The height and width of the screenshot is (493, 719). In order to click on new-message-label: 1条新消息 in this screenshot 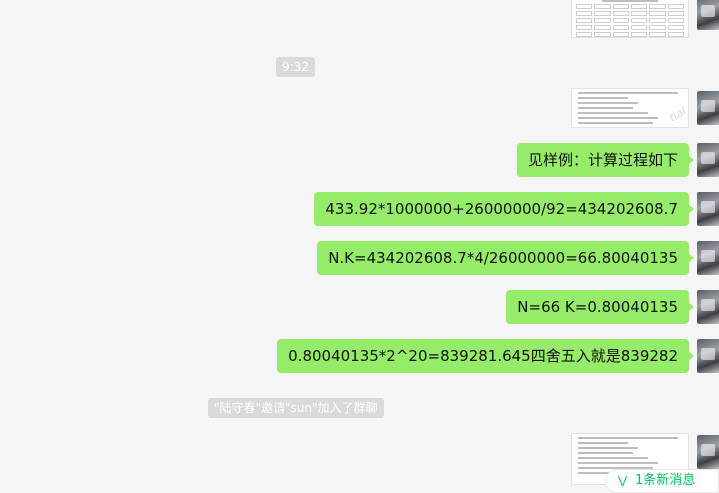, I will do `click(665, 480)`.